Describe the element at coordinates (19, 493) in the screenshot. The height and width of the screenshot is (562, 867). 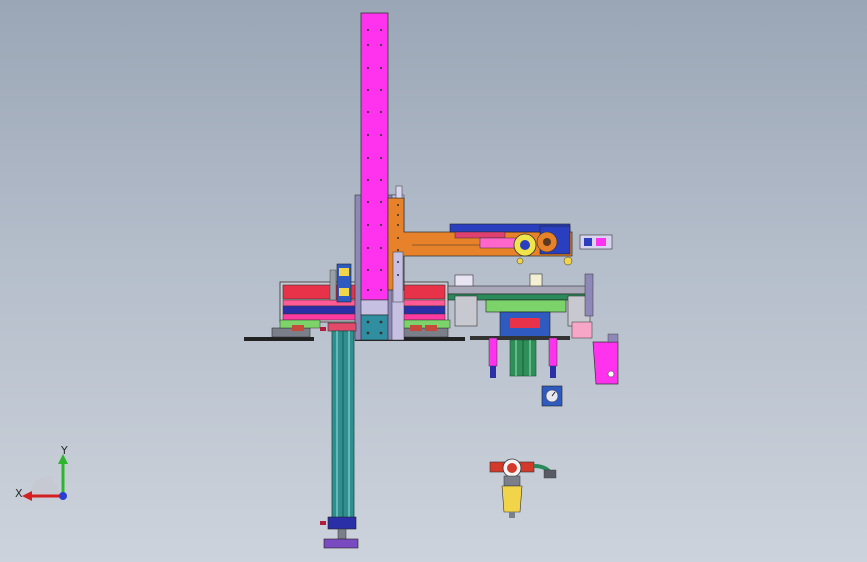
I see `axis-label-x: X` at that location.